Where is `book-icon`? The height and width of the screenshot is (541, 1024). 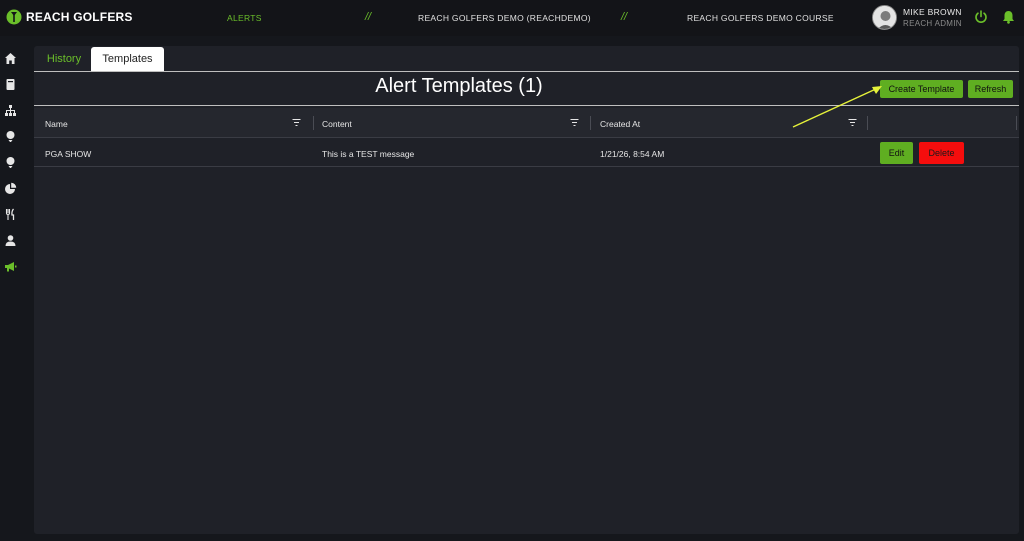
book-icon is located at coordinates (10, 84).